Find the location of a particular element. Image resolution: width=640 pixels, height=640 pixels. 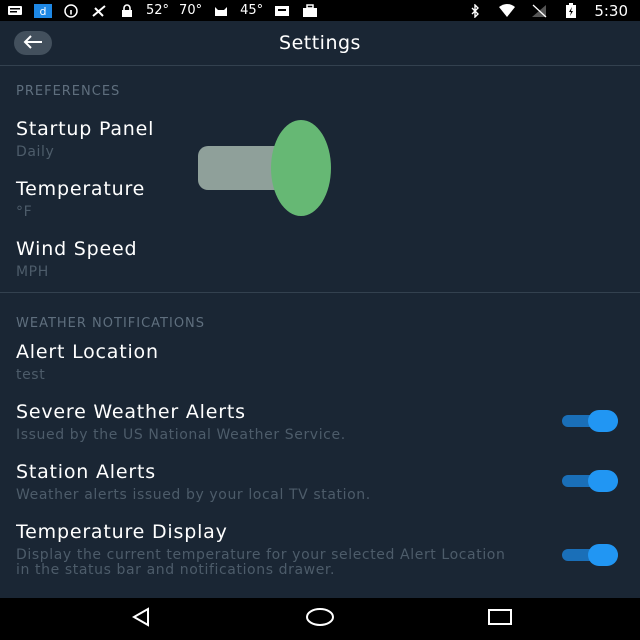

bluetooth-icon is located at coordinates (475, 10).